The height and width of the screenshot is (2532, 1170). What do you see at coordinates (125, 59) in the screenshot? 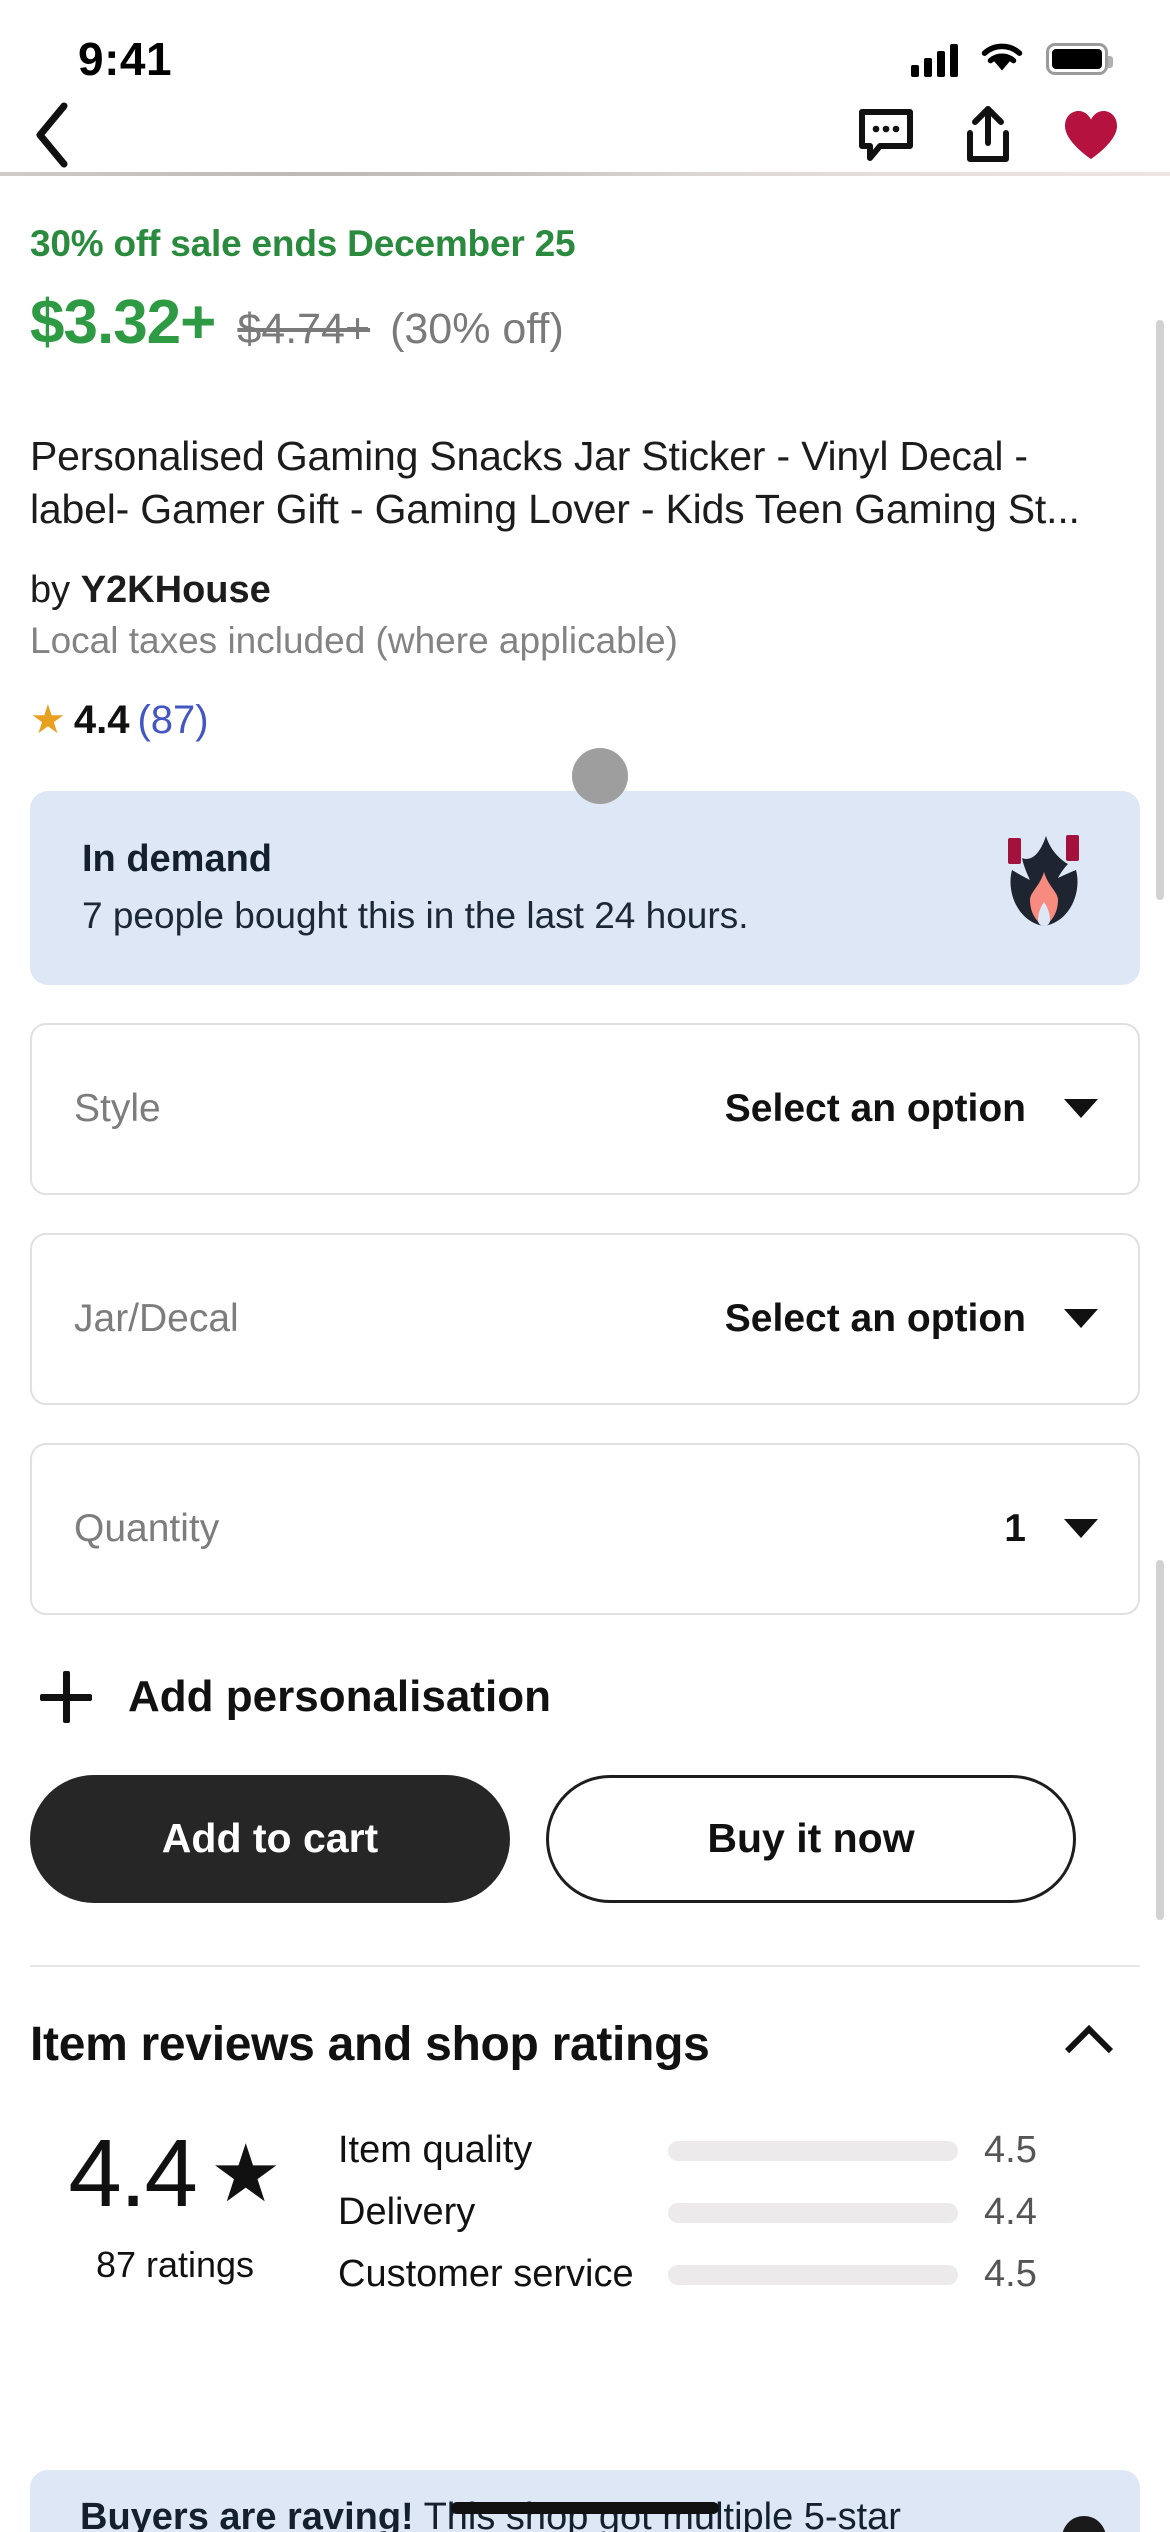
I see `status-bar-time: 9:41` at bounding box center [125, 59].